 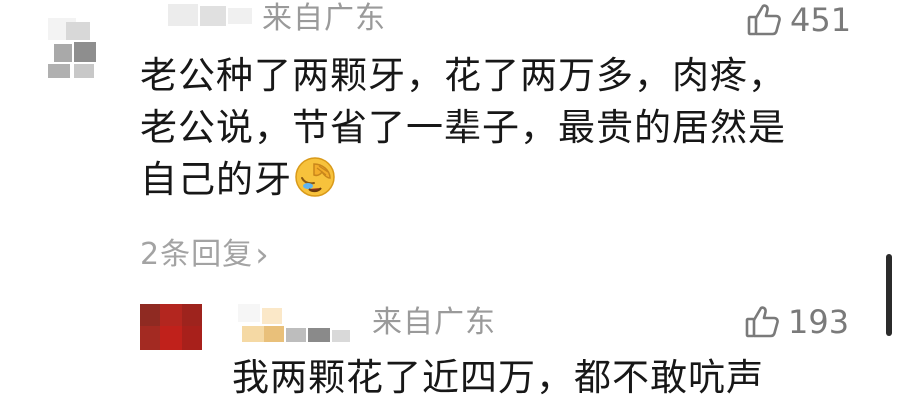 I want to click on comment-line: 老公种了两颗牙，花了两万多，肉疼，, so click(x=463, y=75).